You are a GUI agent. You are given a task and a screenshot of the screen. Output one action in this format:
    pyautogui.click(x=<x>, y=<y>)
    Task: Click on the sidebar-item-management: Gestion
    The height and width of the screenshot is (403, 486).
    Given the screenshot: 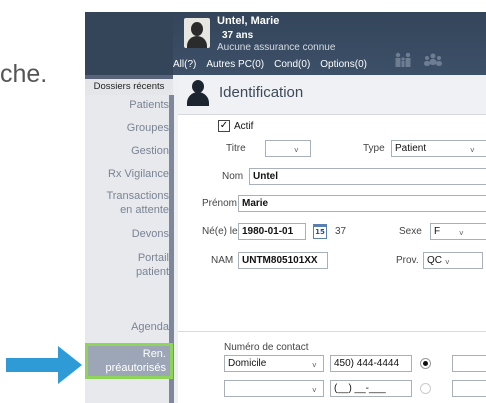 What is the action you would take?
    pyautogui.click(x=150, y=151)
    